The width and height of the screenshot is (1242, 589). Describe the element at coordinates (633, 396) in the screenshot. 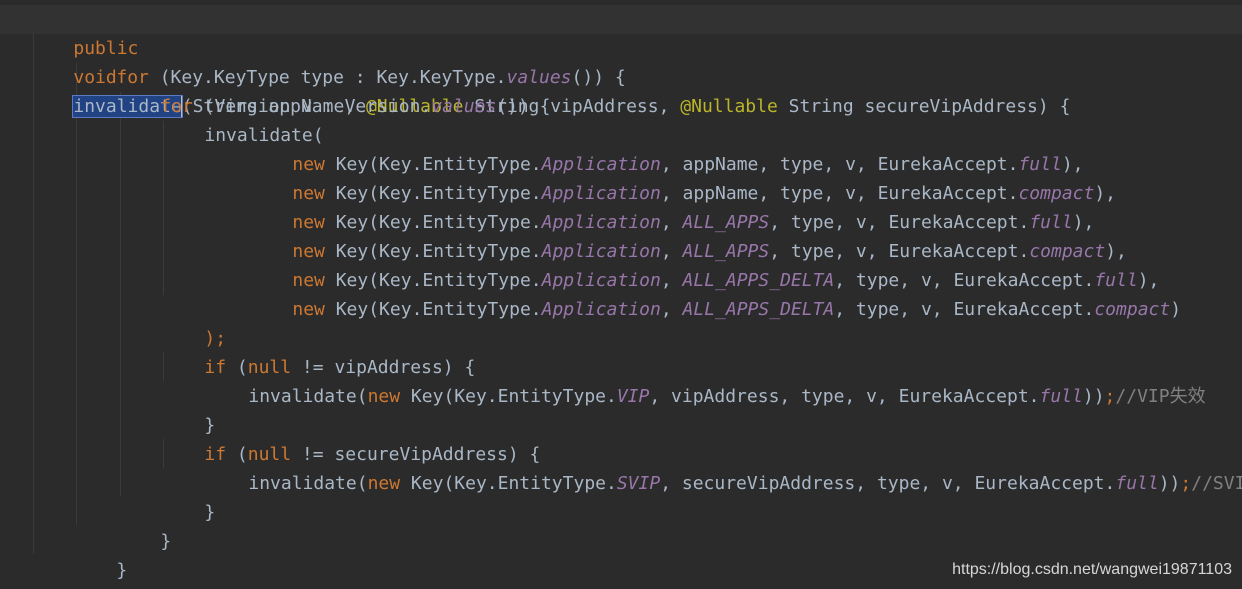

I see `enum-constant: VIP` at that location.